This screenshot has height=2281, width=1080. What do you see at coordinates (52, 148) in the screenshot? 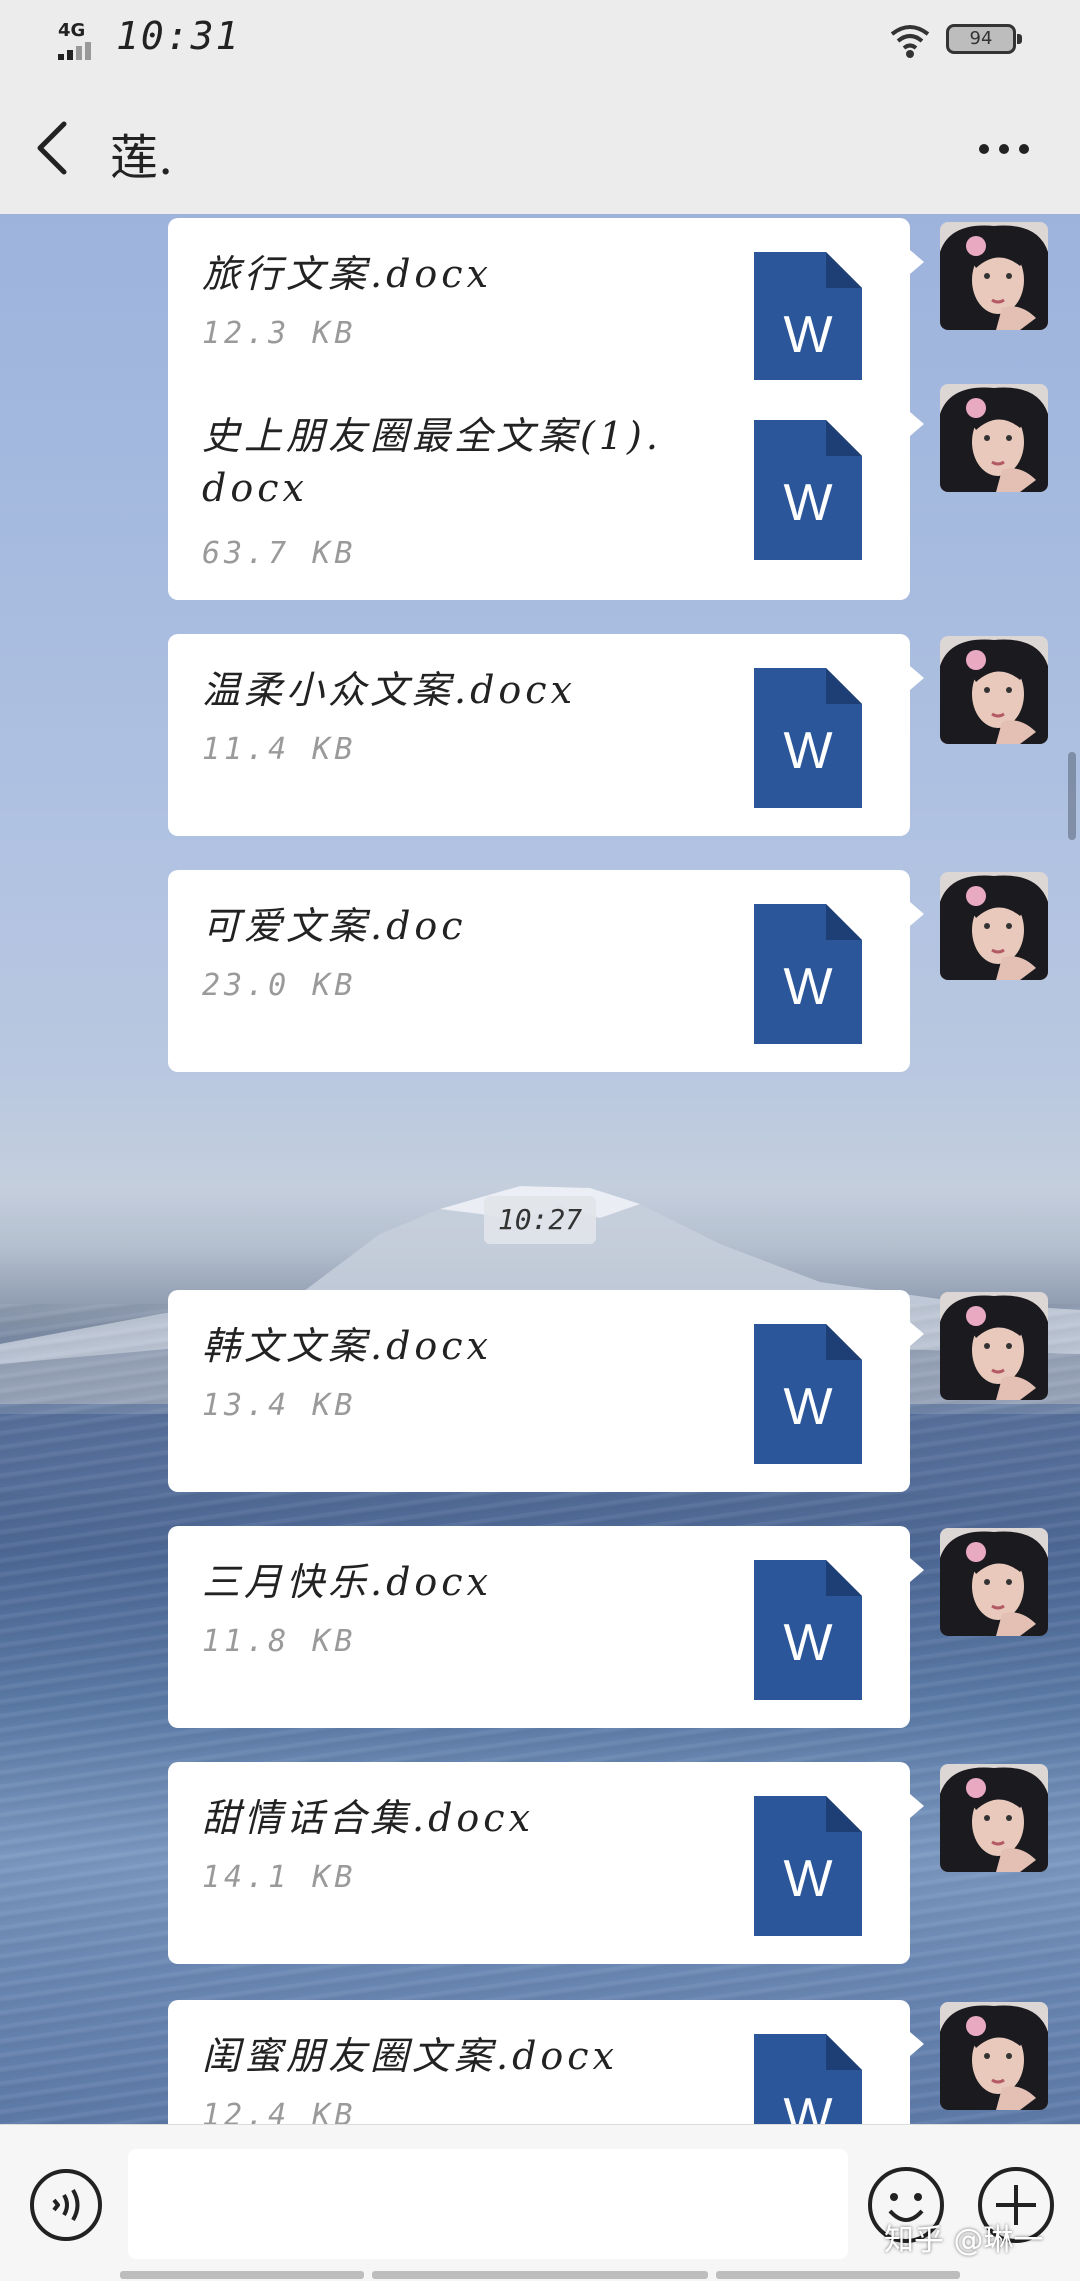
I see `back-icon` at bounding box center [52, 148].